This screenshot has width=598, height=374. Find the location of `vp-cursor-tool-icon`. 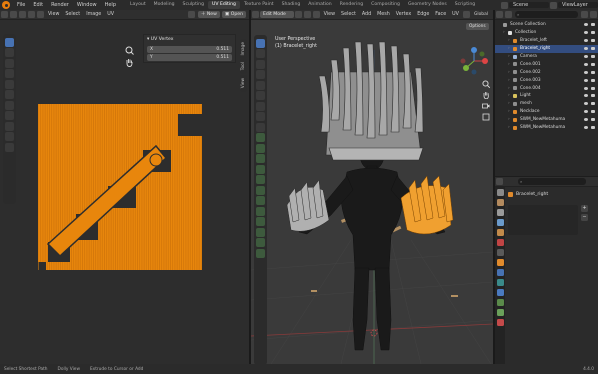

vp-cursor-tool-icon is located at coordinates (260, 53).